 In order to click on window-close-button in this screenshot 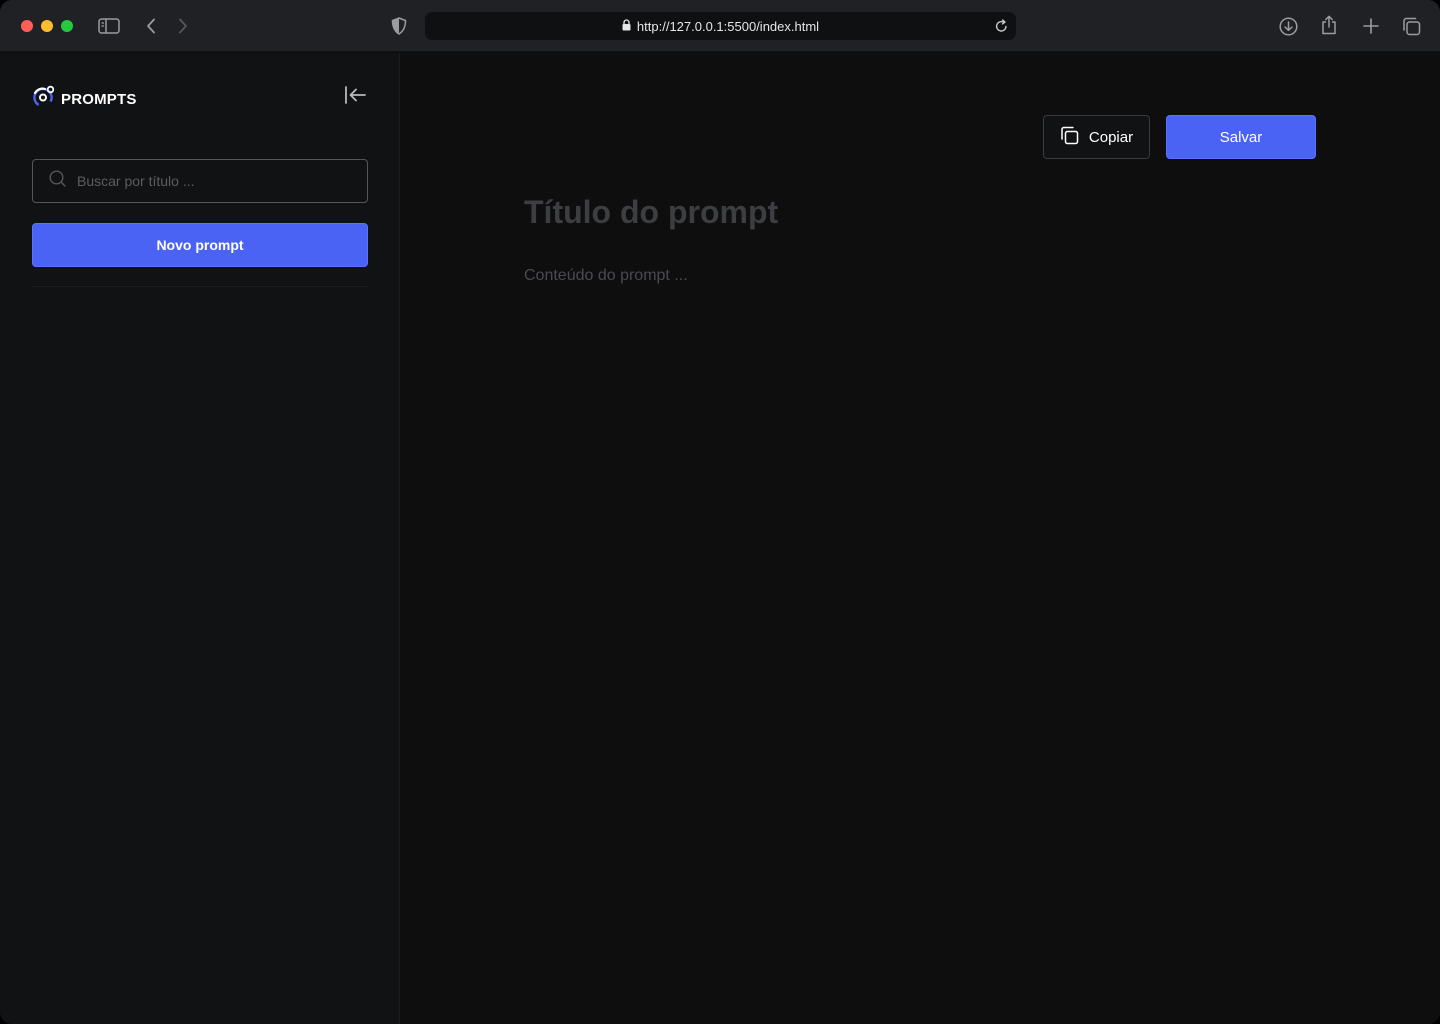, I will do `click(27, 26)`.